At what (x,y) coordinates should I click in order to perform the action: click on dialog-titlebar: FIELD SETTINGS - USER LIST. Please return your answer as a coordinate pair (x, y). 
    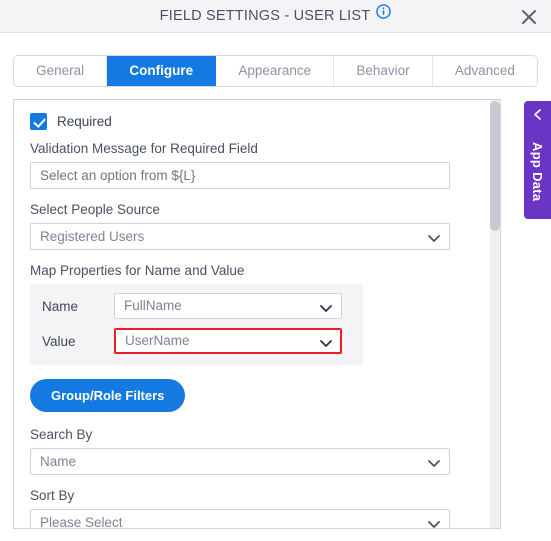
    Looking at the image, I should click on (275, 16).